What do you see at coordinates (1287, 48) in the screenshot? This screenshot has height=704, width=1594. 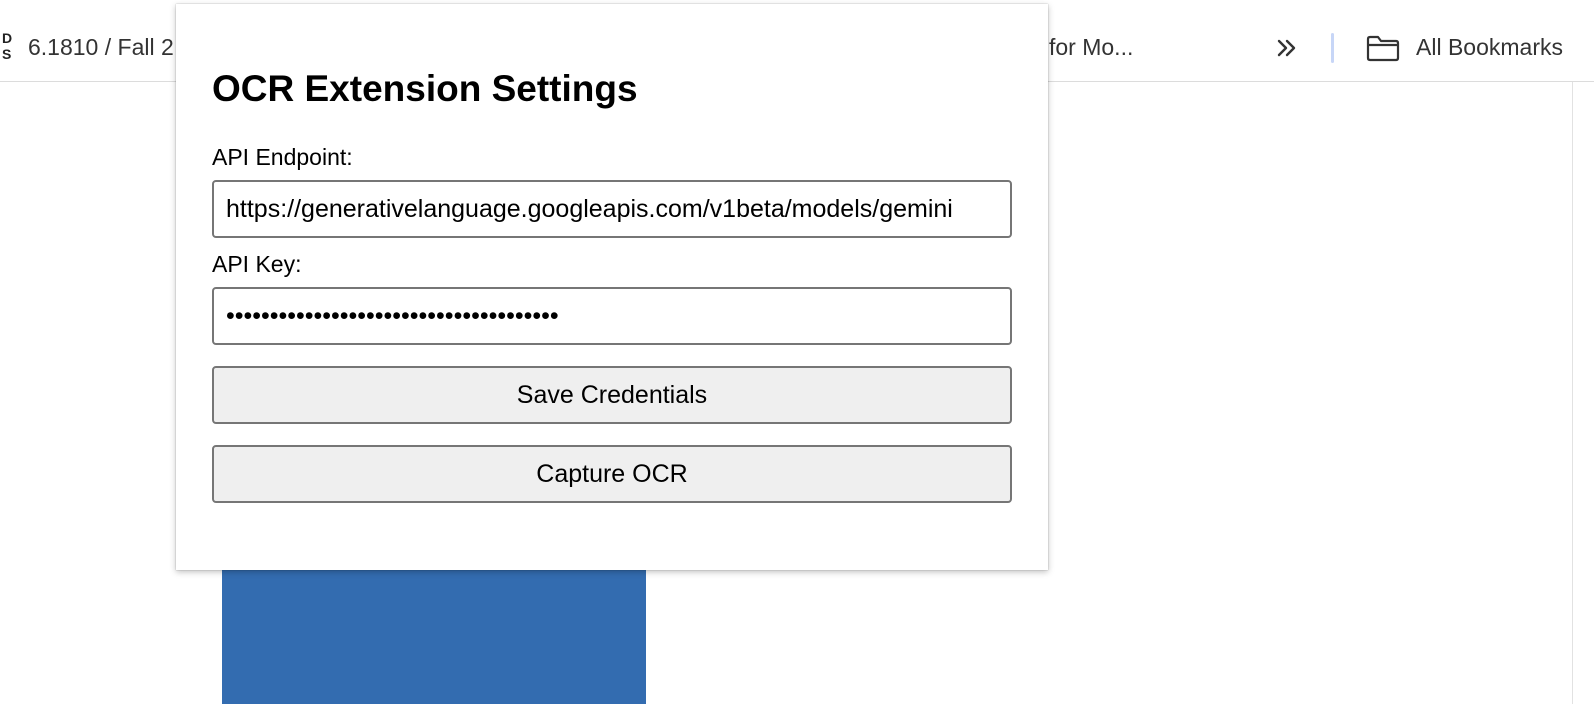 I see `double-chevron-right-icon` at bounding box center [1287, 48].